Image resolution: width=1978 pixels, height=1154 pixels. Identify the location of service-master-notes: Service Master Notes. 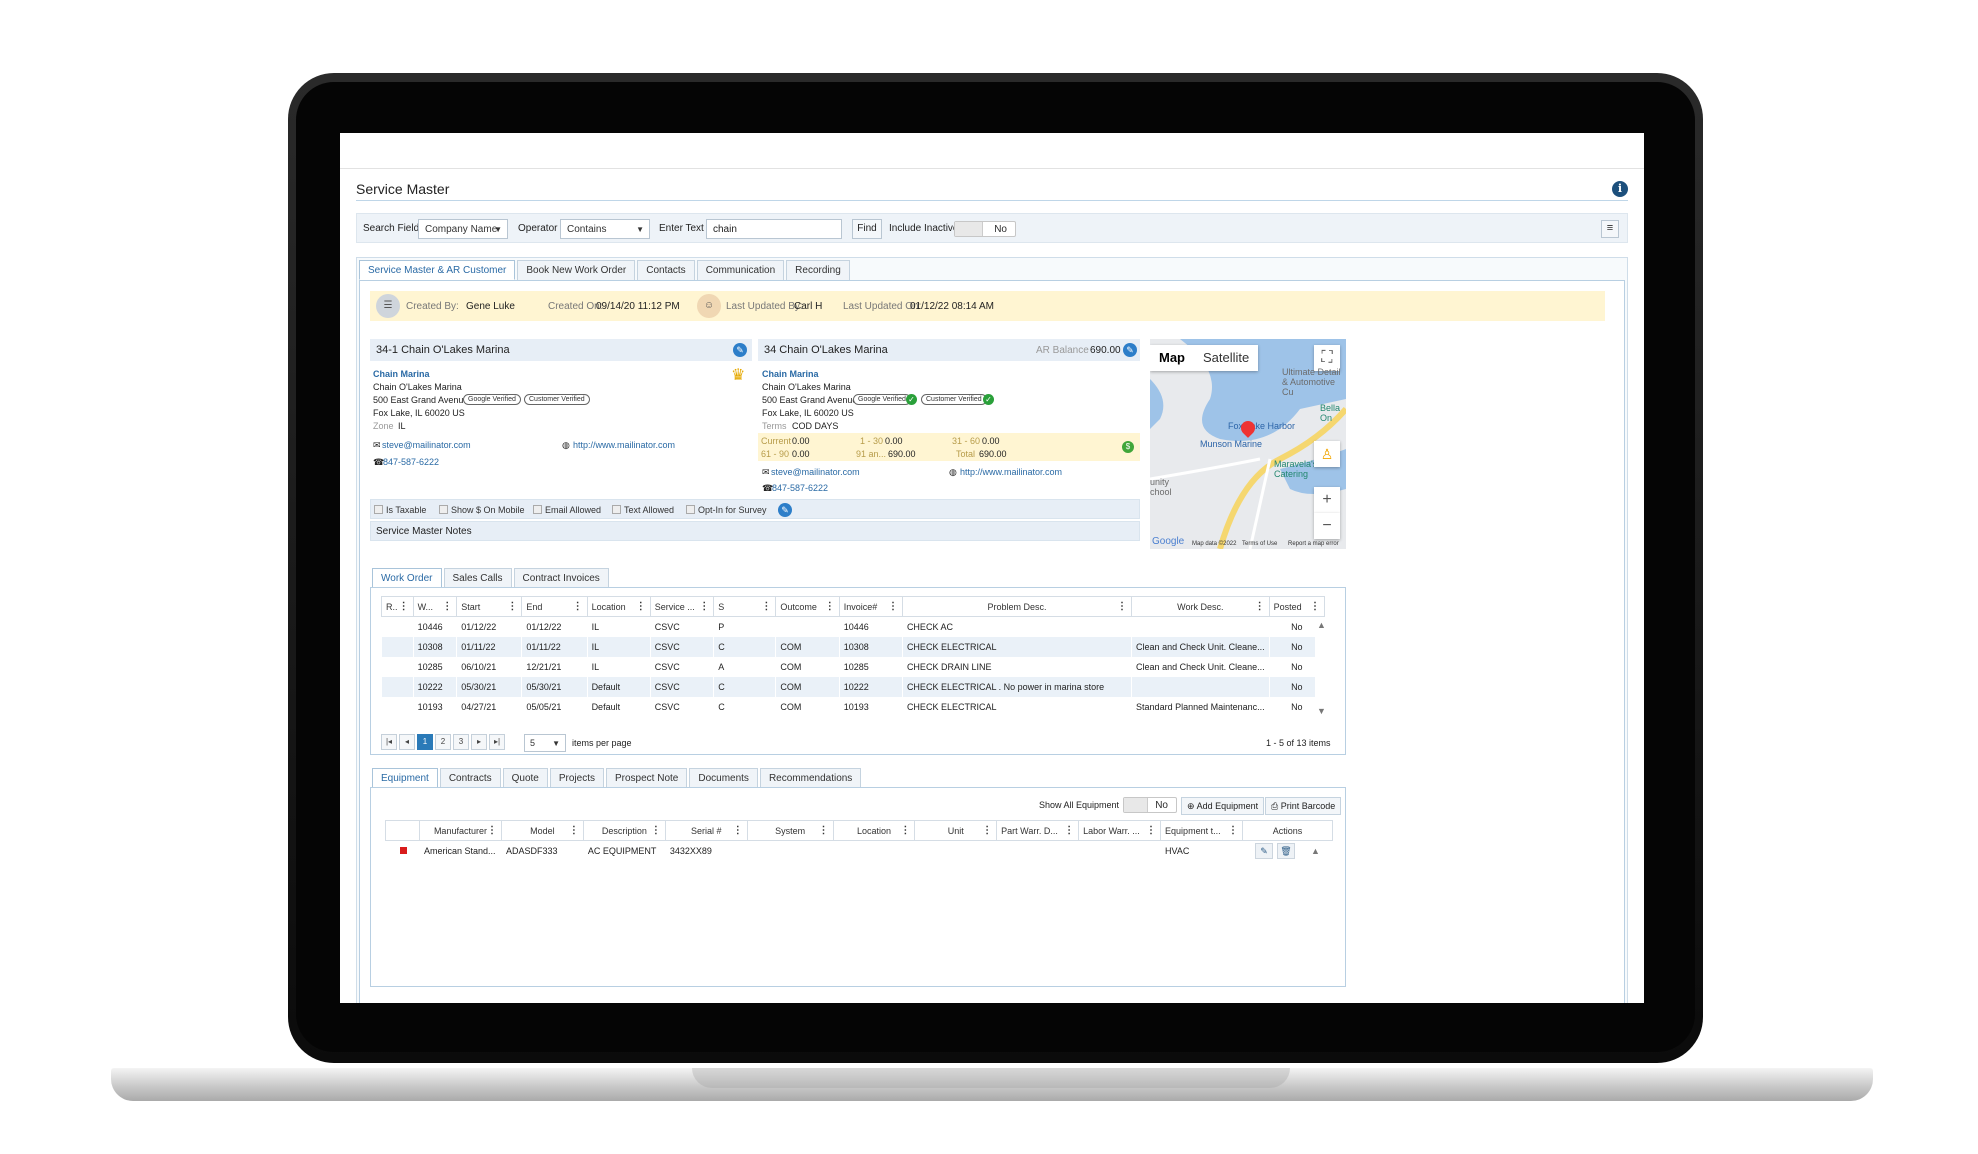
(755, 531).